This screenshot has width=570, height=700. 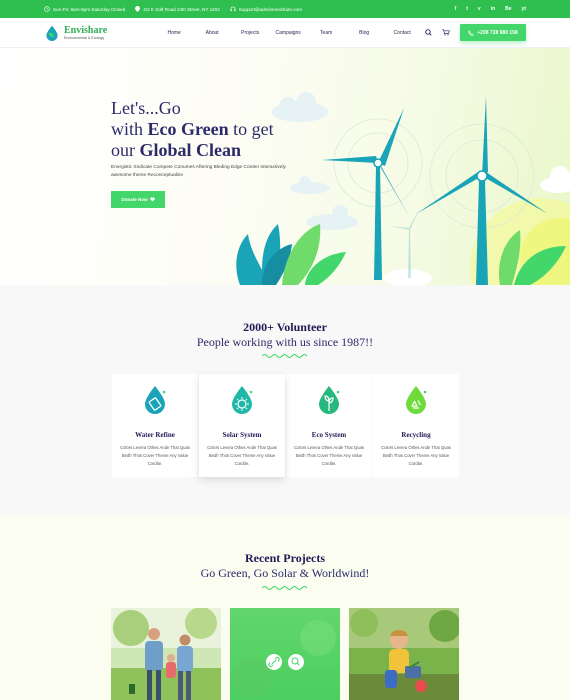 What do you see at coordinates (416, 400) in the screenshot?
I see `recycle-drop-icon` at bounding box center [416, 400].